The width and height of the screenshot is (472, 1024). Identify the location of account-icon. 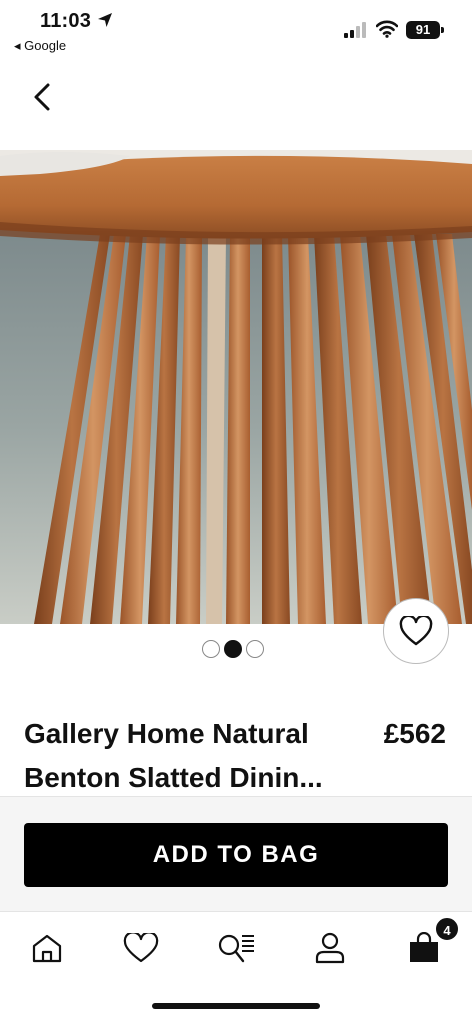
(330, 948).